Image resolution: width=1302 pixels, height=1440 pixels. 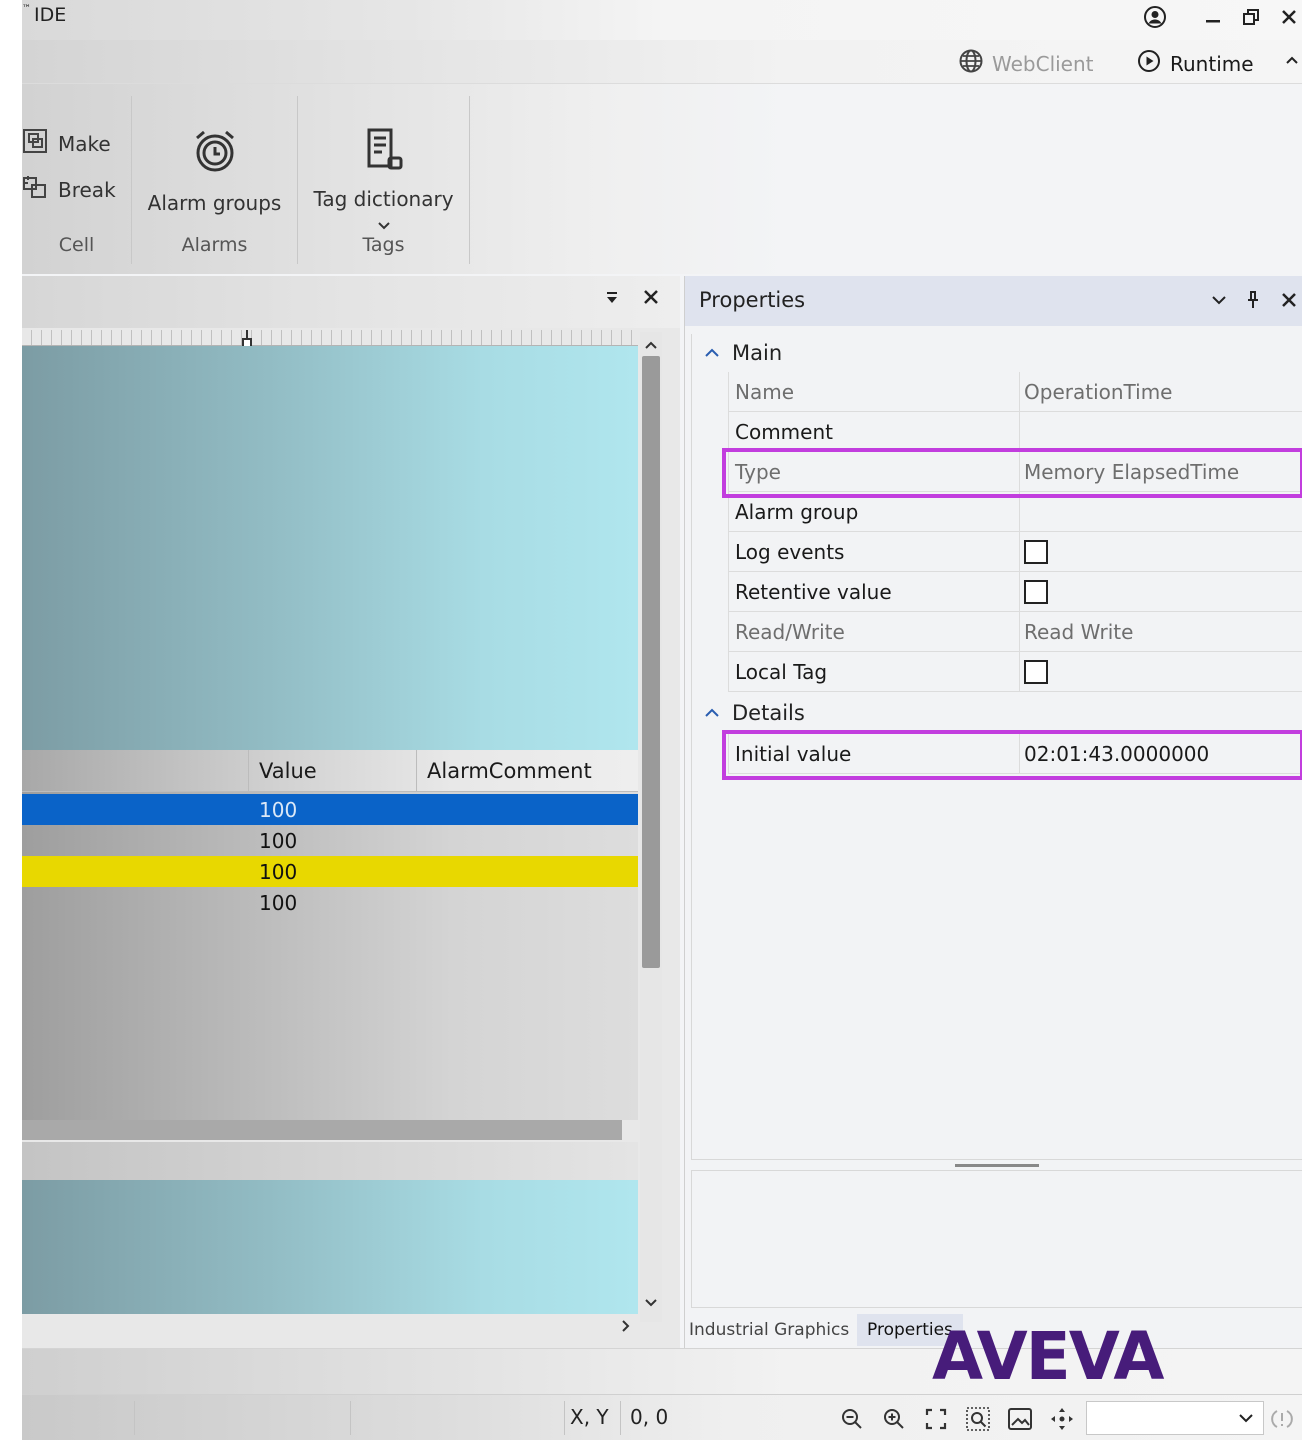 I want to click on description-area, so click(x=996, y=1239).